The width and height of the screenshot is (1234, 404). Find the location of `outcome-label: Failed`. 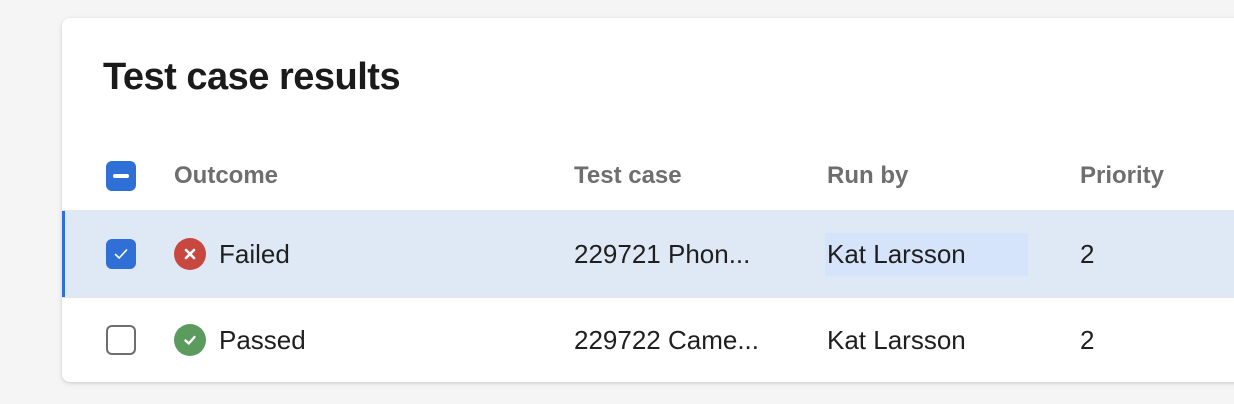

outcome-label: Failed is located at coordinates (254, 253).